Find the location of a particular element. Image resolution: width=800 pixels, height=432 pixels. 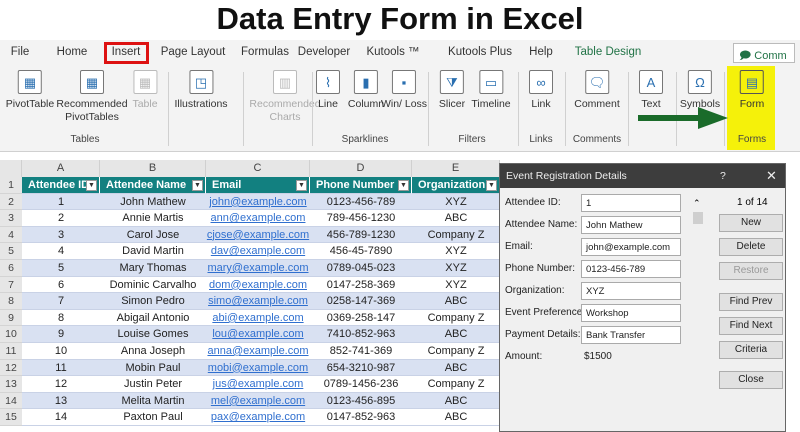

cell: pax@example.com is located at coordinates (258, 417).